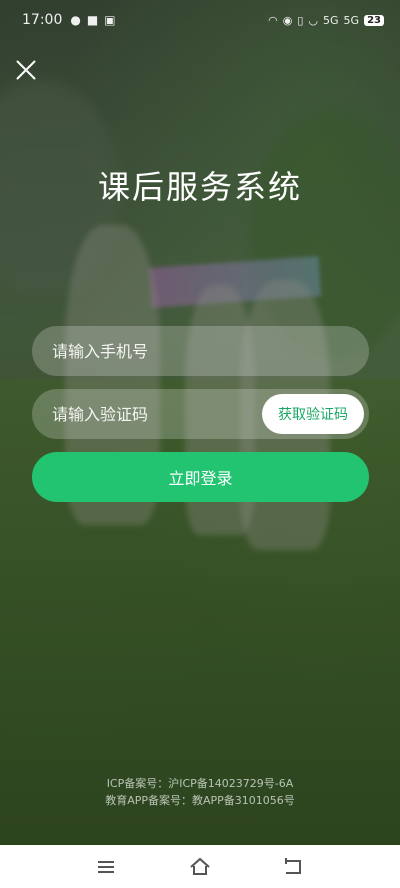 The image size is (400, 888). Describe the element at coordinates (287, 20) in the screenshot. I see `alarm-icon: ◉` at that location.